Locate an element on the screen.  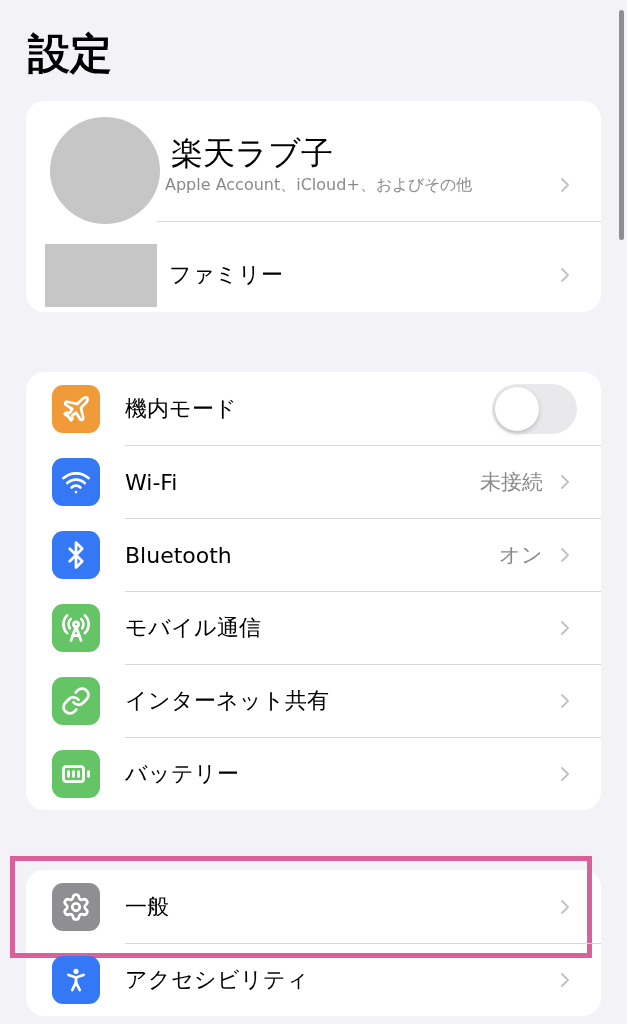
setting-value: 未接続 is located at coordinates (511, 482).